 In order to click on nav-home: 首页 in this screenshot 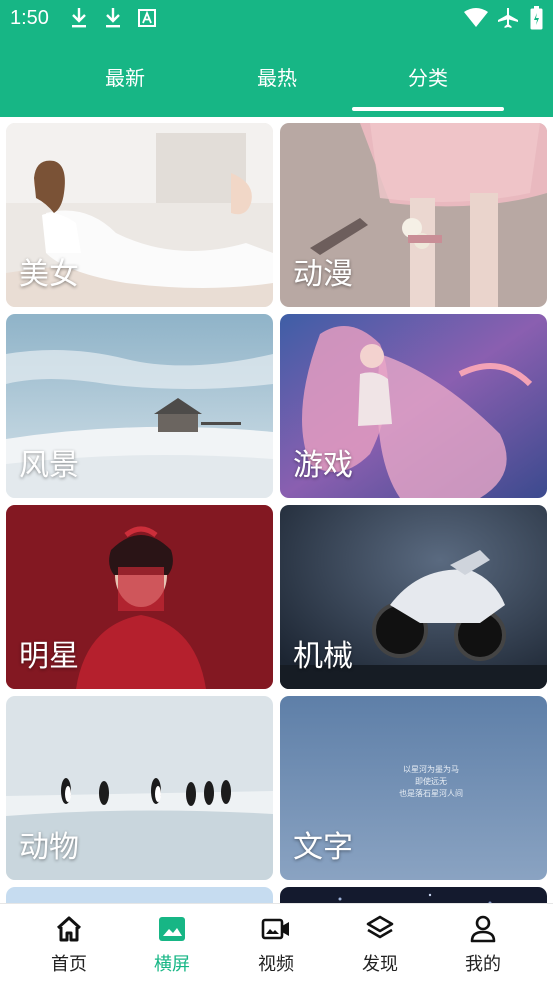, I will do `click(69, 945)`.